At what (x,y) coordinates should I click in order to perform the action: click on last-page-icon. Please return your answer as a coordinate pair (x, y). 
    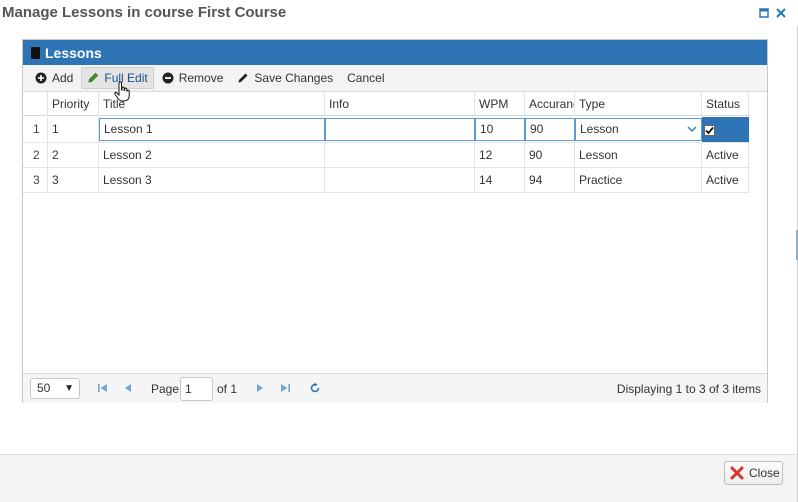
    Looking at the image, I should click on (285, 388).